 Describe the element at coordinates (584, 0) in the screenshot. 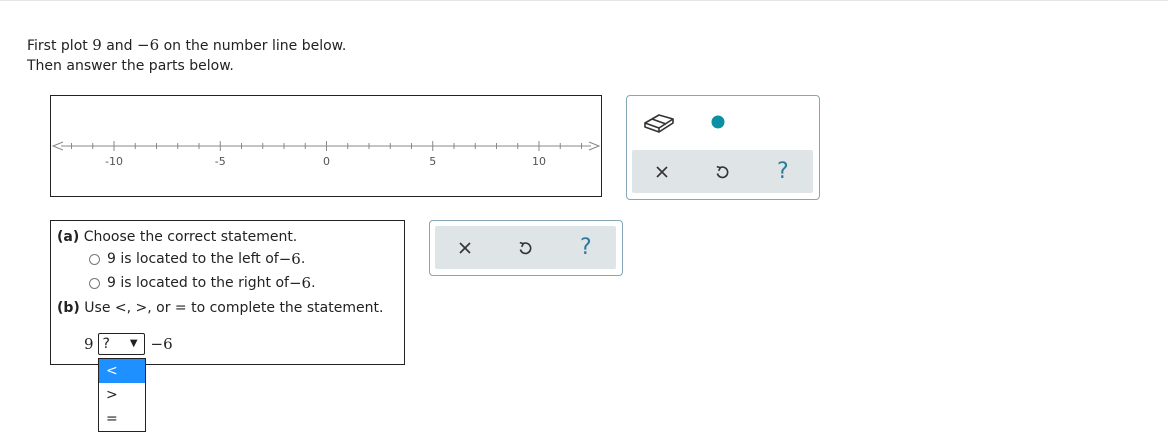

I see `top-divider` at that location.